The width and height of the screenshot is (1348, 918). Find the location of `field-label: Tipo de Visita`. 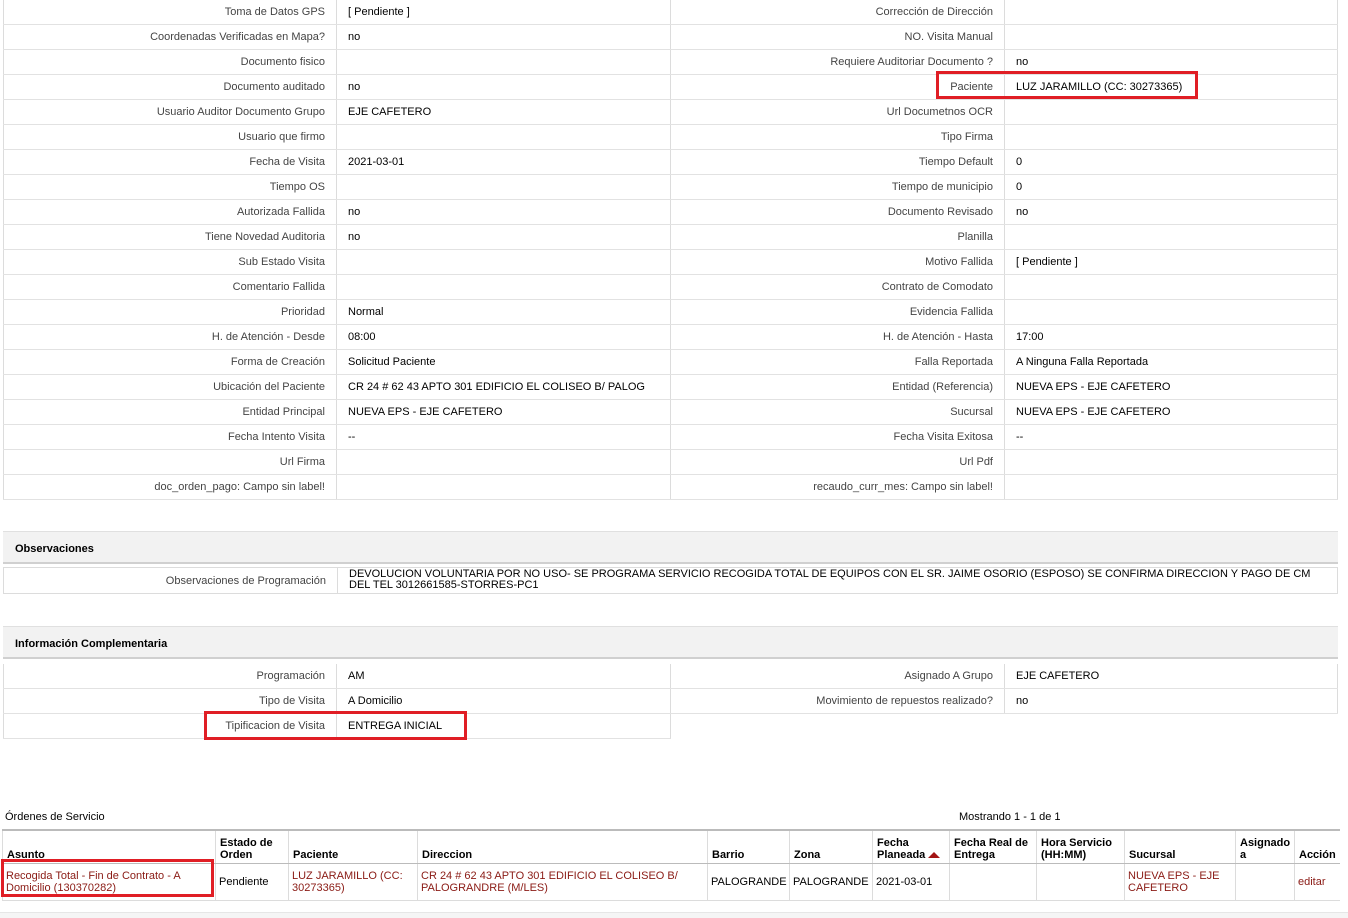

field-label: Tipo de Visita is located at coordinates (169, 701).